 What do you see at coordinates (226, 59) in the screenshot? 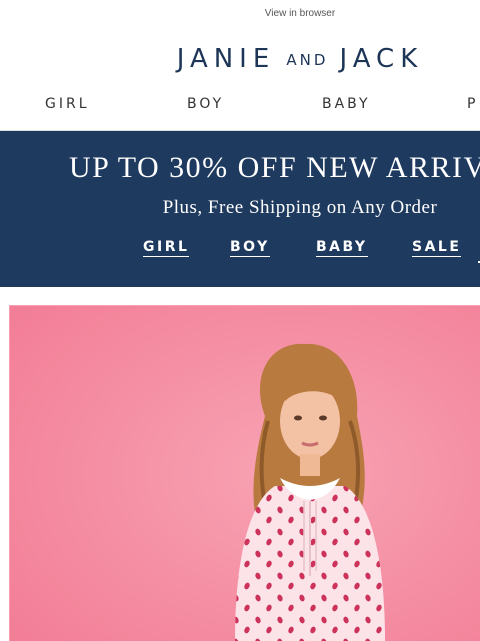
I see `logo-word-janie: JANIE` at bounding box center [226, 59].